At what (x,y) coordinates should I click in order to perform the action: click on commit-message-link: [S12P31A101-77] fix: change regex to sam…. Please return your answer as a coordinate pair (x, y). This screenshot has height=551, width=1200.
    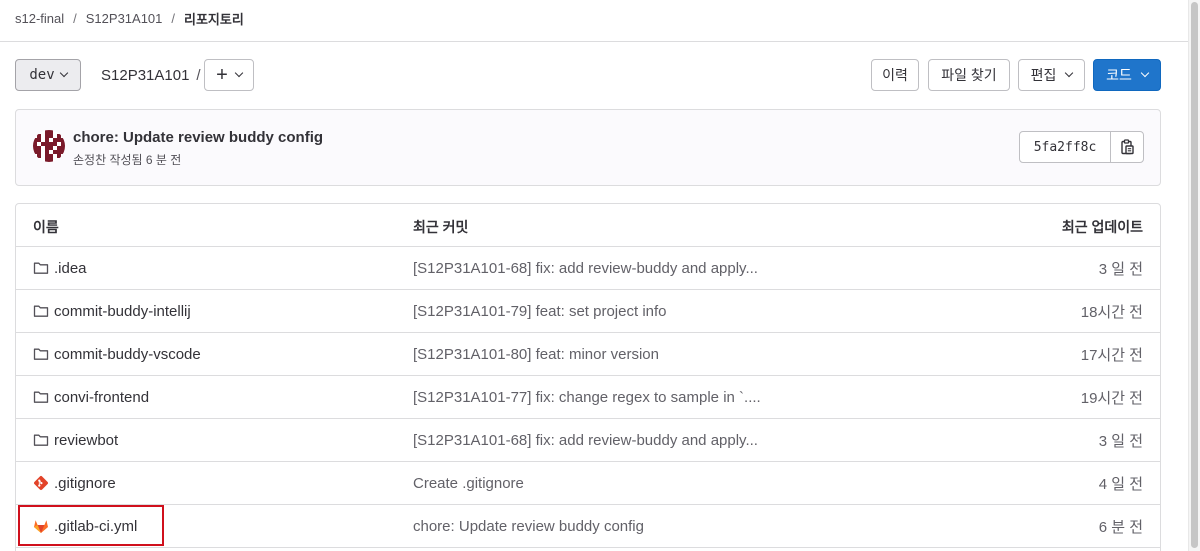
    Looking at the image, I should click on (587, 397).